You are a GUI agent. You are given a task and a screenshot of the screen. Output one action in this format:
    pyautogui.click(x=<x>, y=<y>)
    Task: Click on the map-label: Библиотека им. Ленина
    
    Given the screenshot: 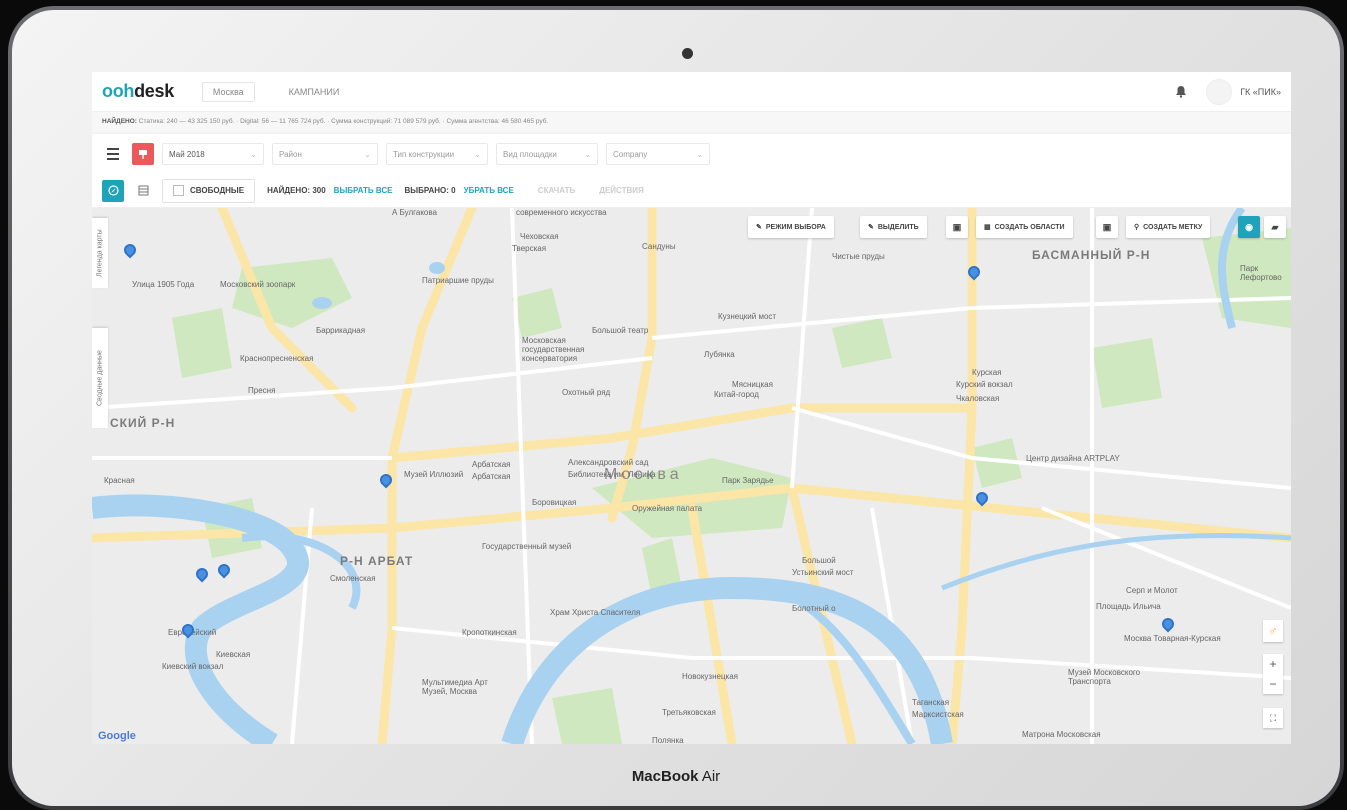 What is the action you would take?
    pyautogui.click(x=612, y=474)
    